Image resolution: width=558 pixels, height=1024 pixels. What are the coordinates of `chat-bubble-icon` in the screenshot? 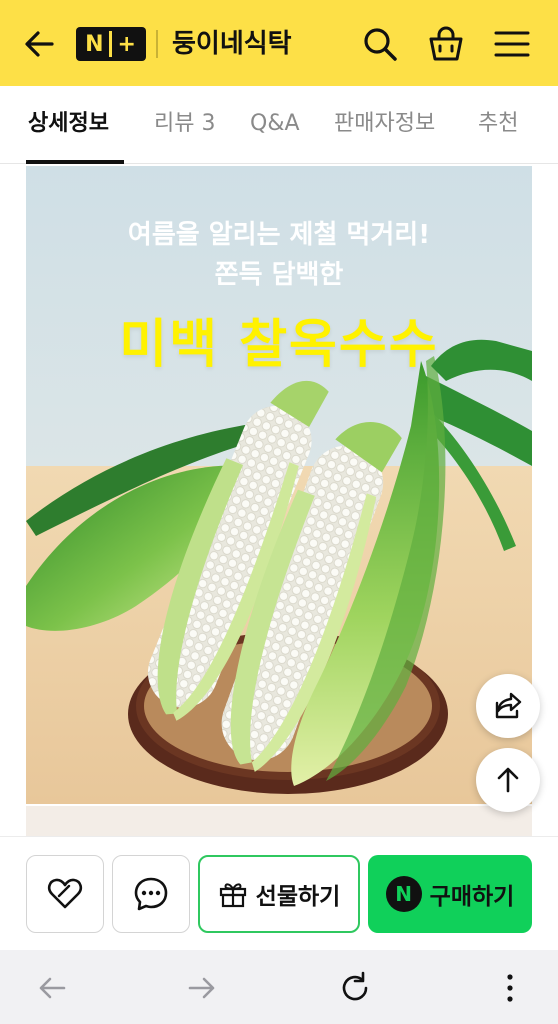 It's located at (151, 894).